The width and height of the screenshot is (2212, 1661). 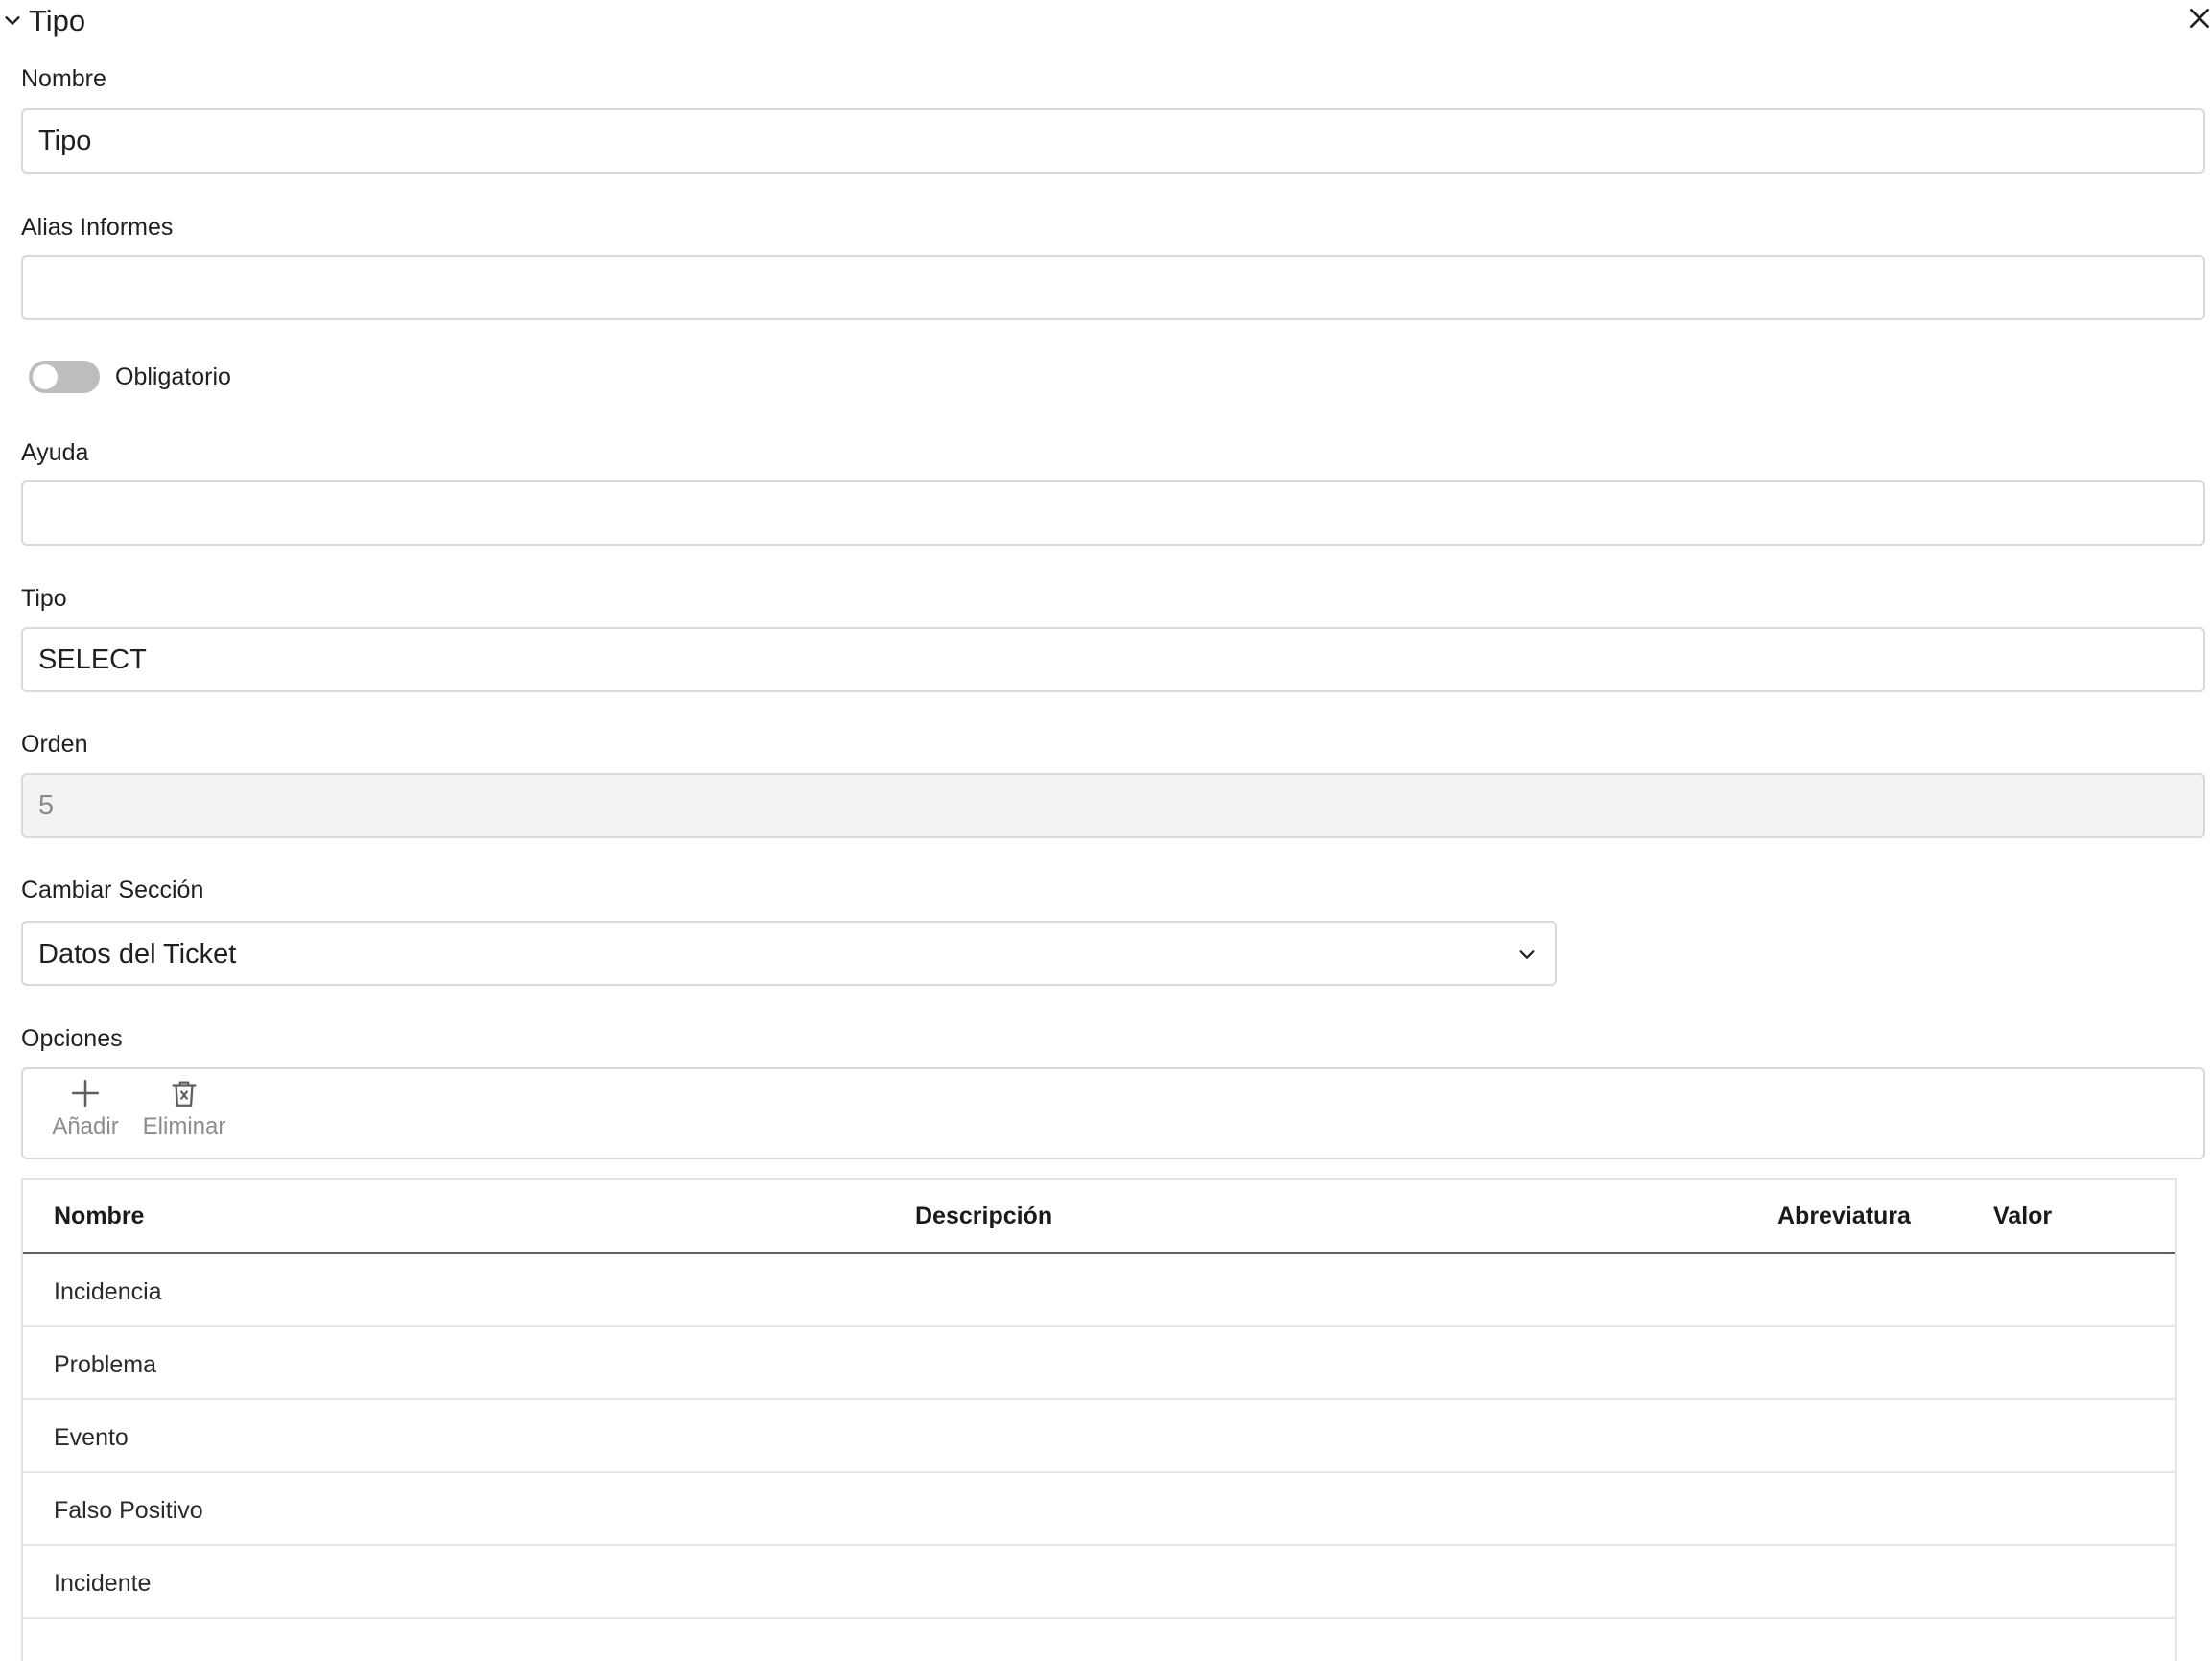 I want to click on alias-informes-input, so click(x=1113, y=287).